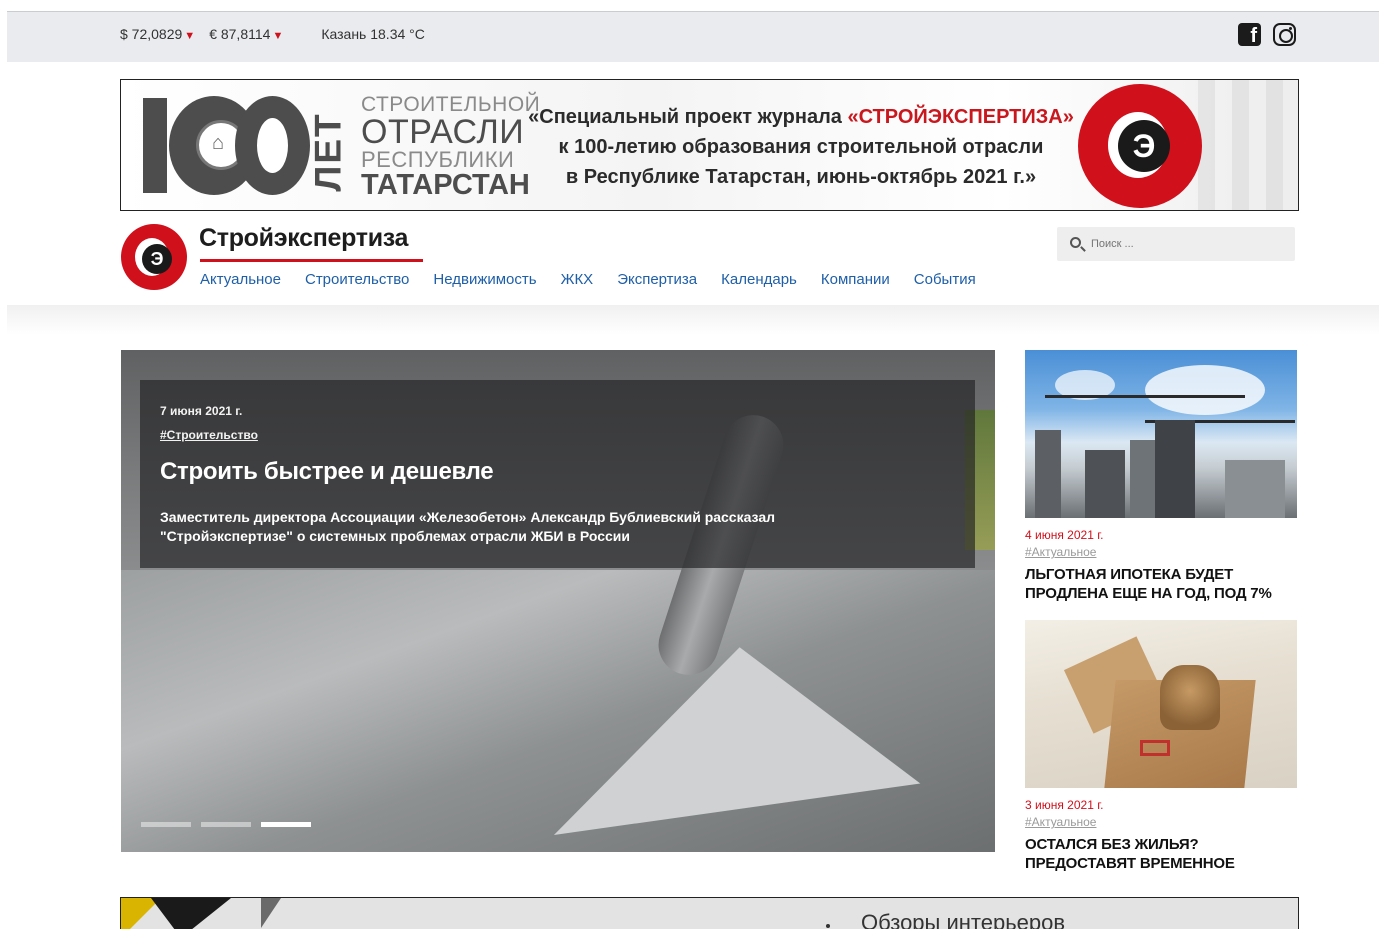  What do you see at coordinates (1284, 34) in the screenshot?
I see `instagram-icon` at bounding box center [1284, 34].